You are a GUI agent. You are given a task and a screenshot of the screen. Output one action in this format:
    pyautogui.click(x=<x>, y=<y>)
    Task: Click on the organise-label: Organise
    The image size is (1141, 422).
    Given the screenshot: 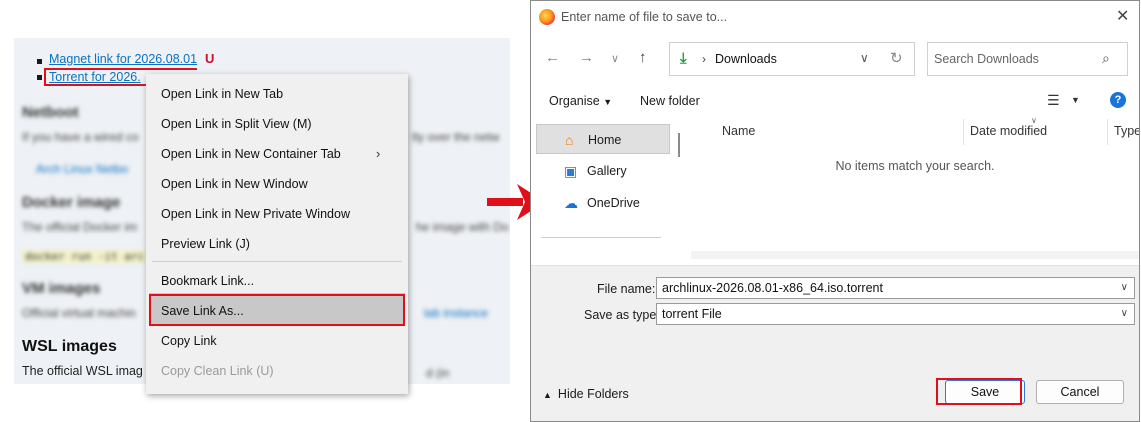 What is the action you would take?
    pyautogui.click(x=574, y=101)
    